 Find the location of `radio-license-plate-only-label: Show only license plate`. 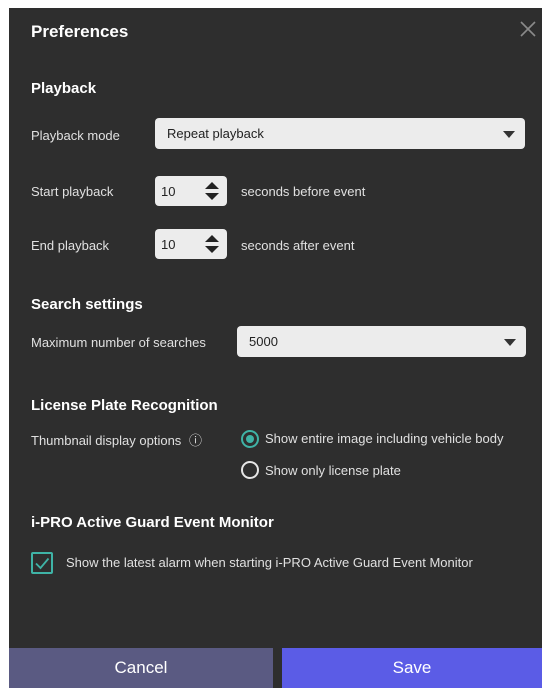

radio-license-plate-only-label: Show only license plate is located at coordinates (333, 470).